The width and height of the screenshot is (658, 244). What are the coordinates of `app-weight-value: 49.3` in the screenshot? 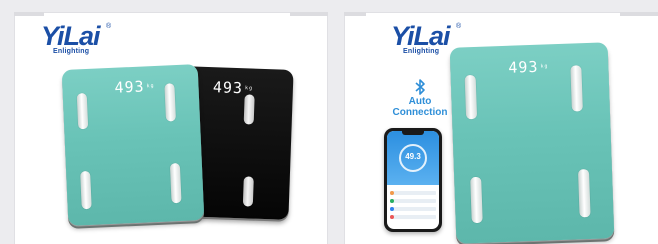 It's located at (413, 156).